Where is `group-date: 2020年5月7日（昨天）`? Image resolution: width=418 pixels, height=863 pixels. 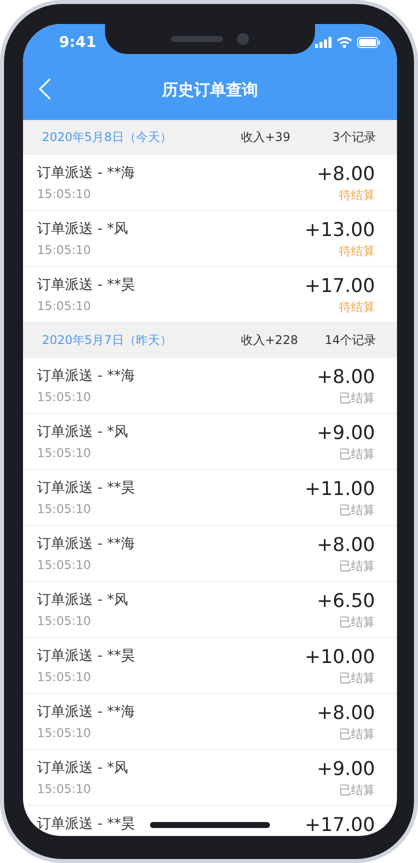 group-date: 2020年5月7日（昨天） is located at coordinates (107, 340).